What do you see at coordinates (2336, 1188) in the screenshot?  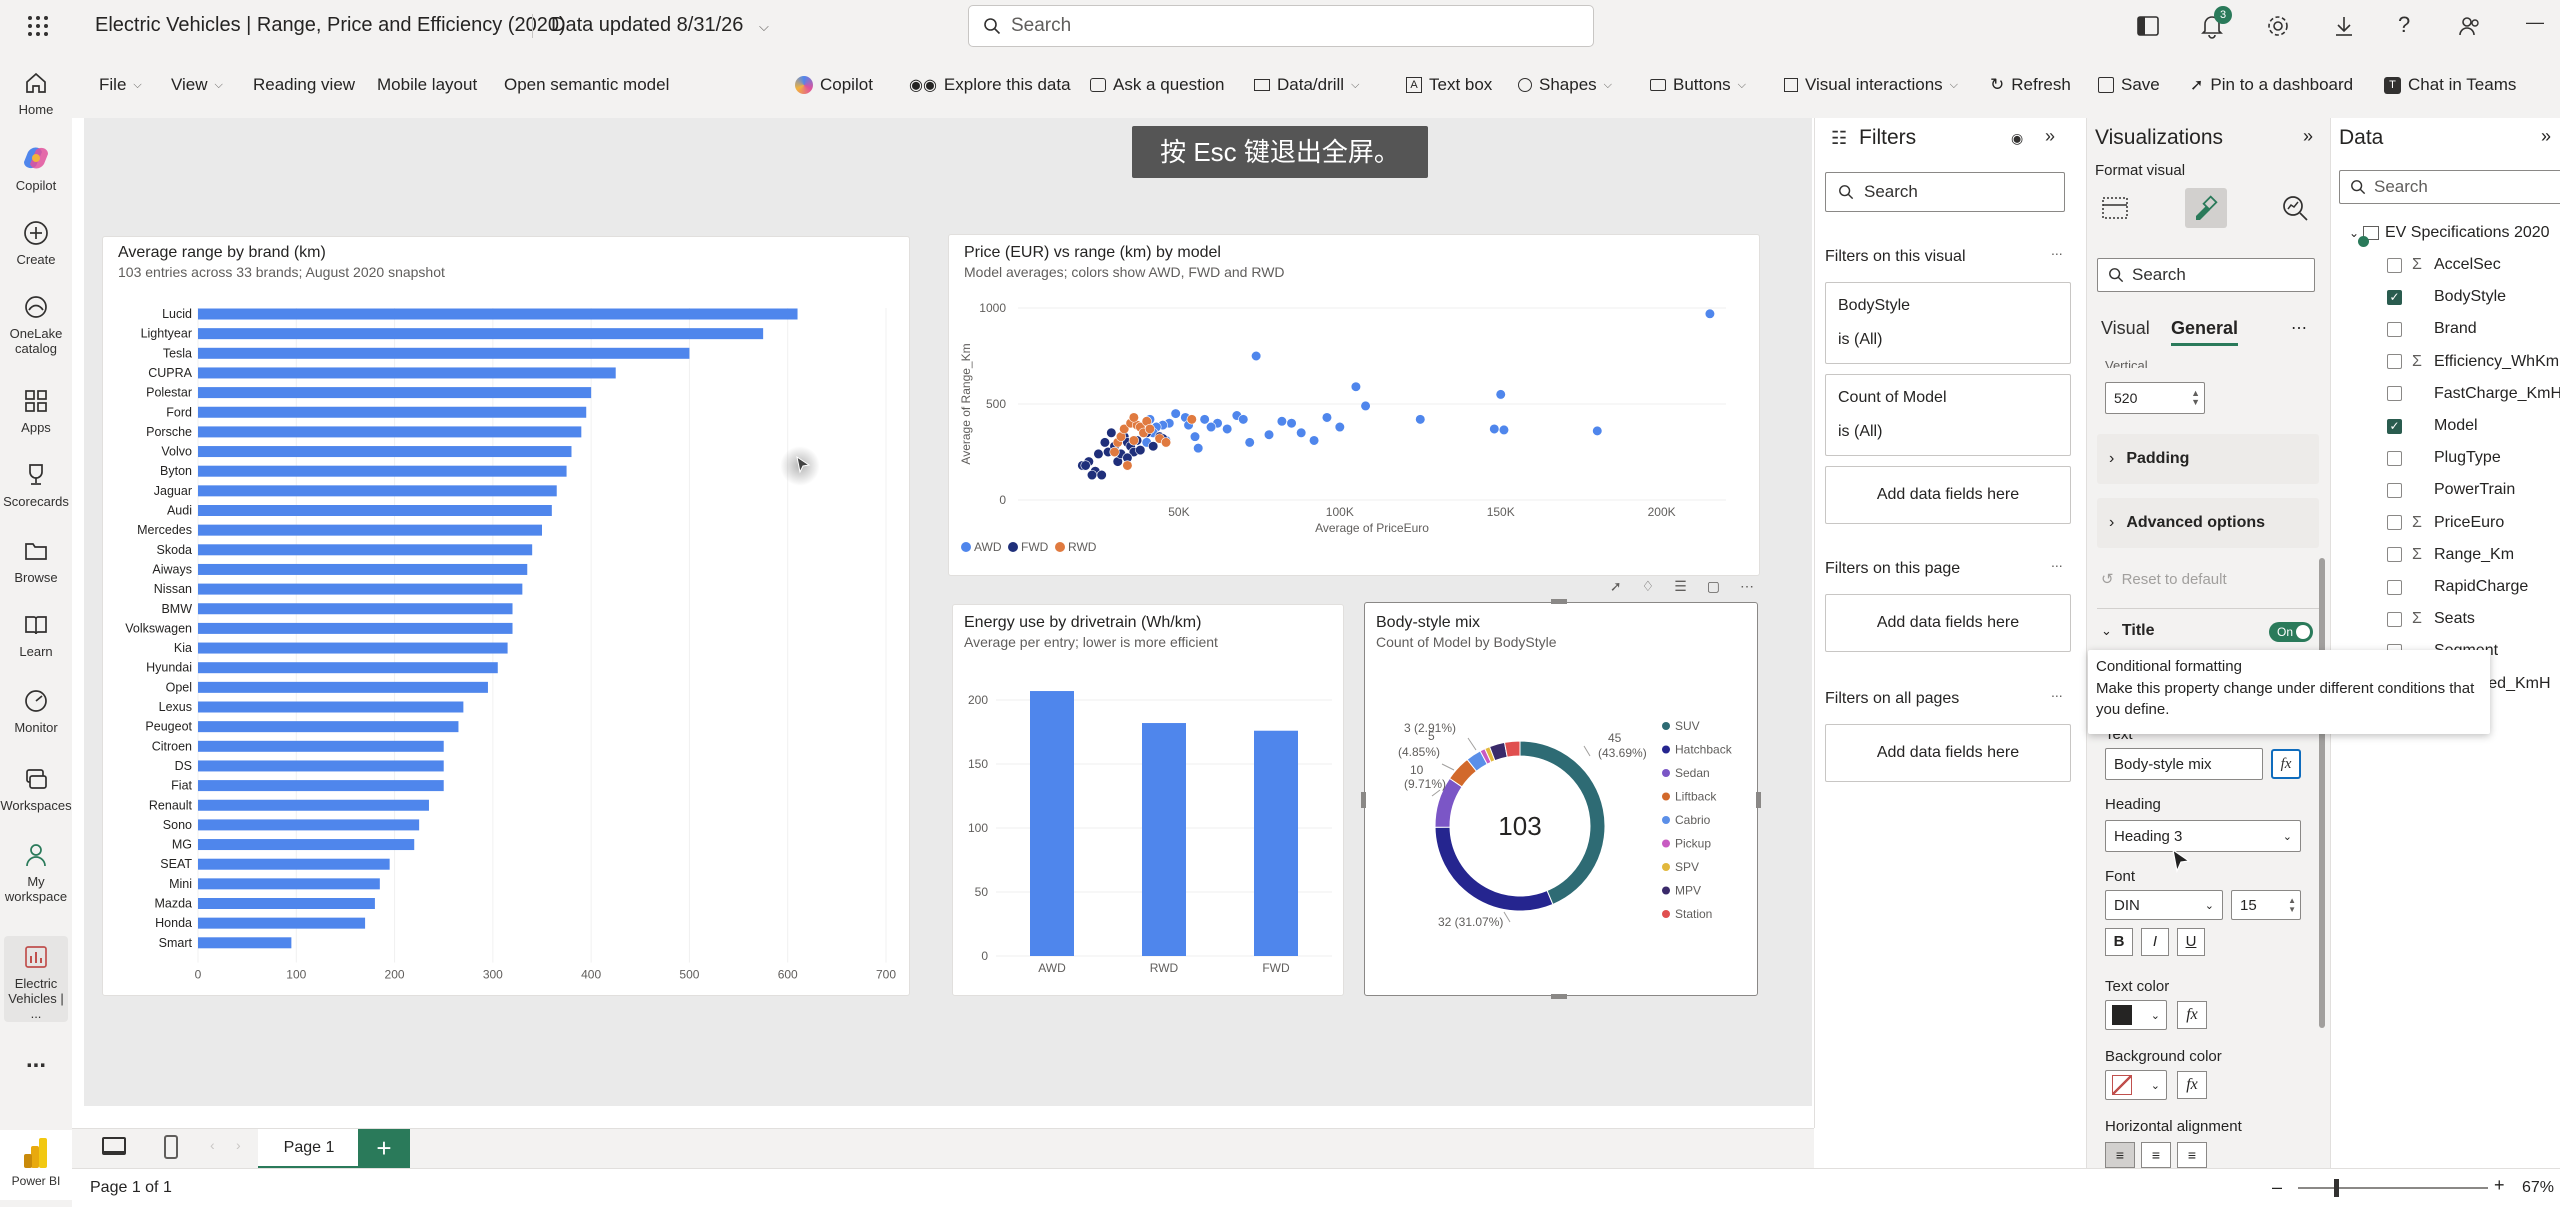 I see `zoom-slider-thumb` at bounding box center [2336, 1188].